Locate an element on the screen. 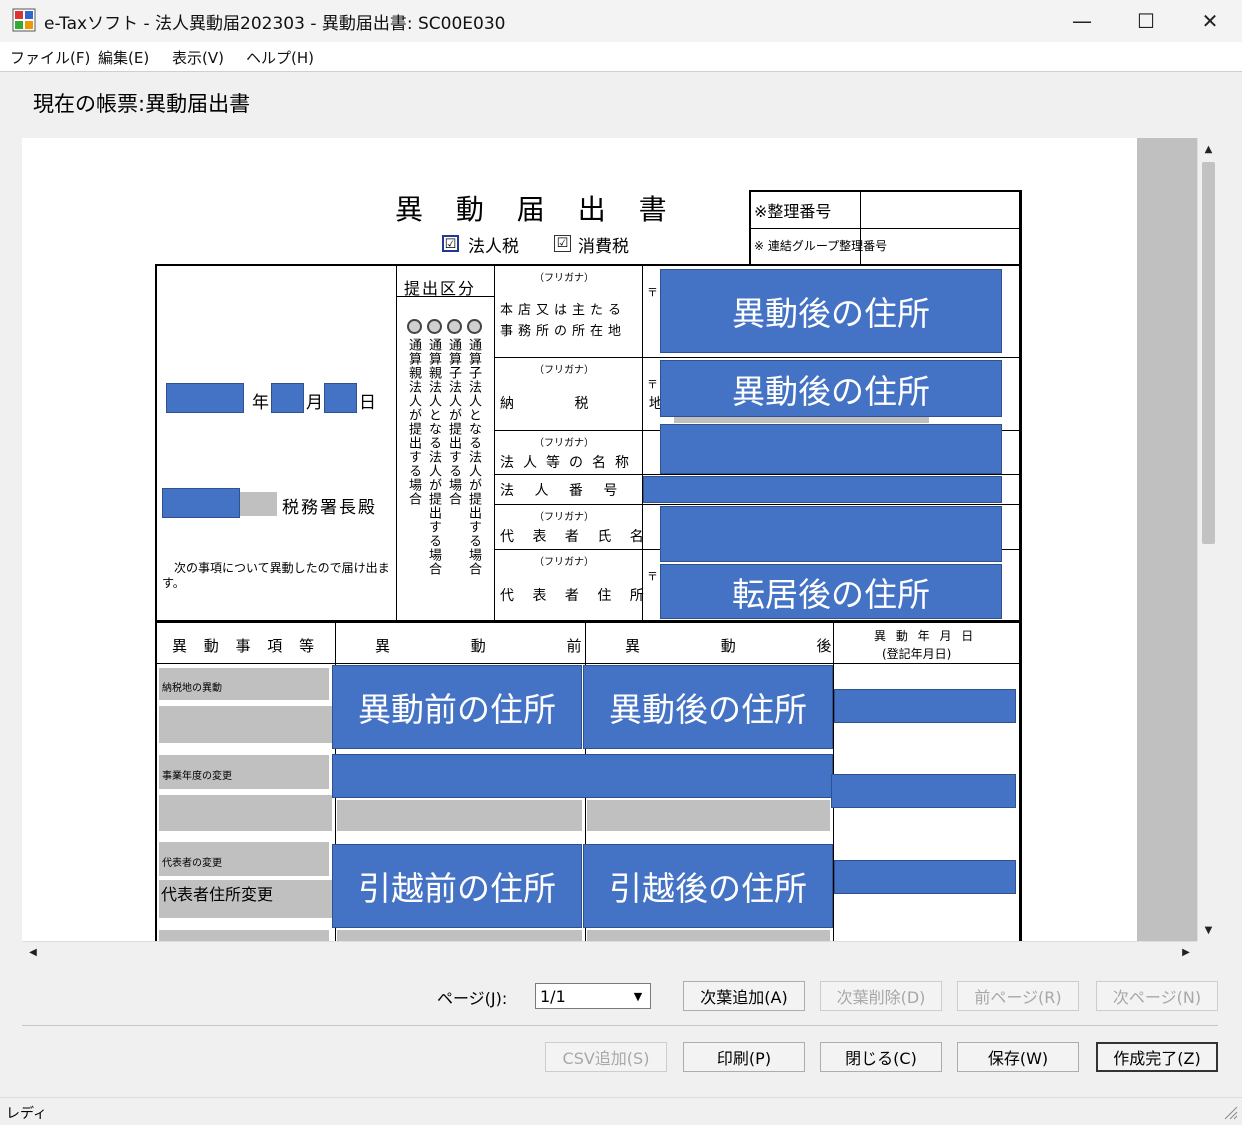 The height and width of the screenshot is (1125, 1242). header-after: 異 動 後 is located at coordinates (747, 646).